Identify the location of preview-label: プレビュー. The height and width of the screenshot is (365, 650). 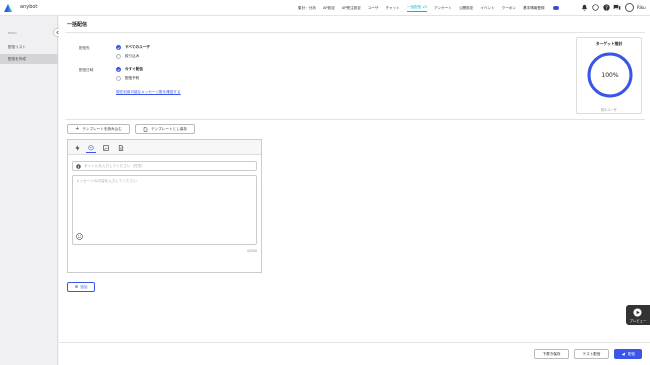
(638, 321).